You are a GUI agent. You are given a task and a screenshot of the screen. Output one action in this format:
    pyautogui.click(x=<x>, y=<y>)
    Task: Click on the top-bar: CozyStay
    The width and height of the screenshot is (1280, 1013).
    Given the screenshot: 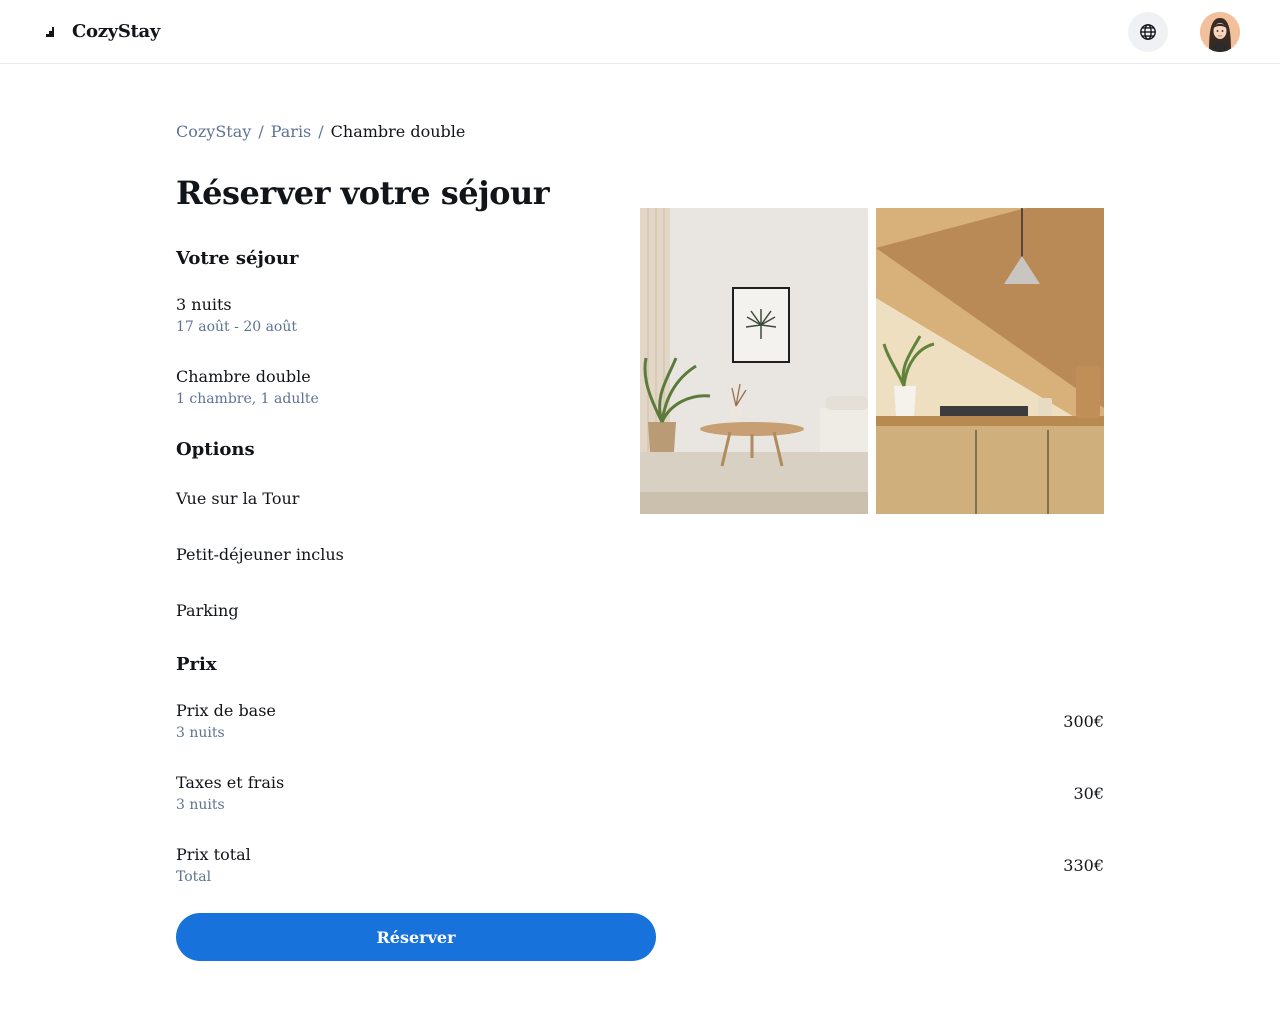 What is the action you would take?
    pyautogui.click(x=640, y=32)
    